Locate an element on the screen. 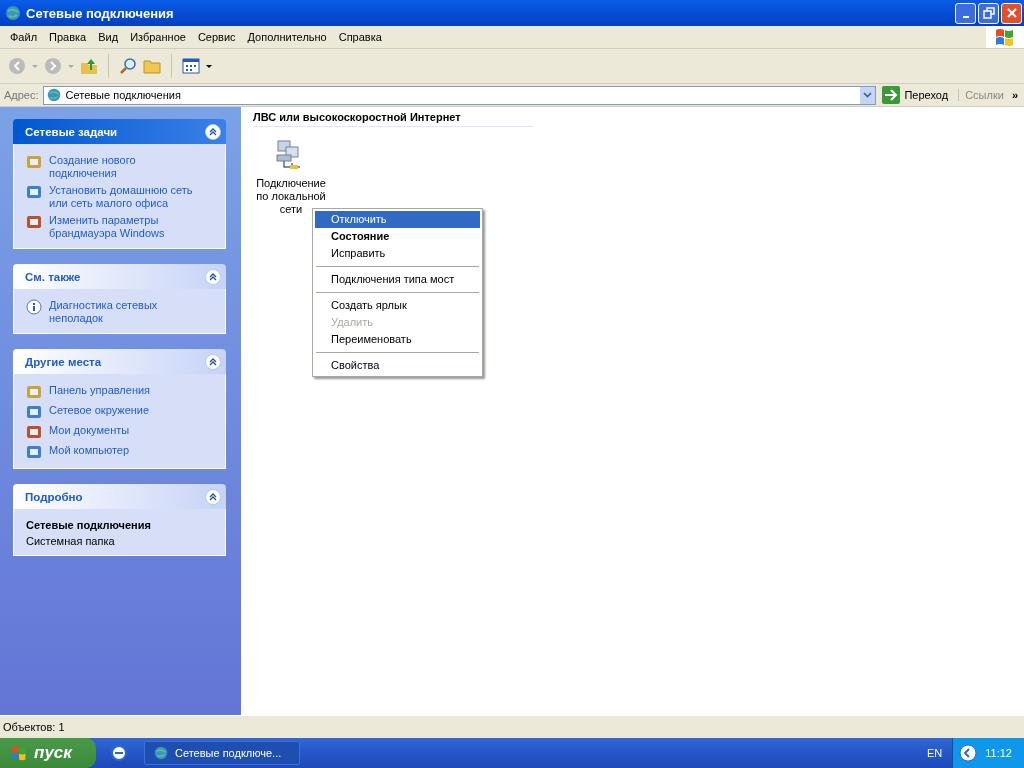 This screenshot has height=768, width=1024. panel-header: См. также is located at coordinates (119, 276).